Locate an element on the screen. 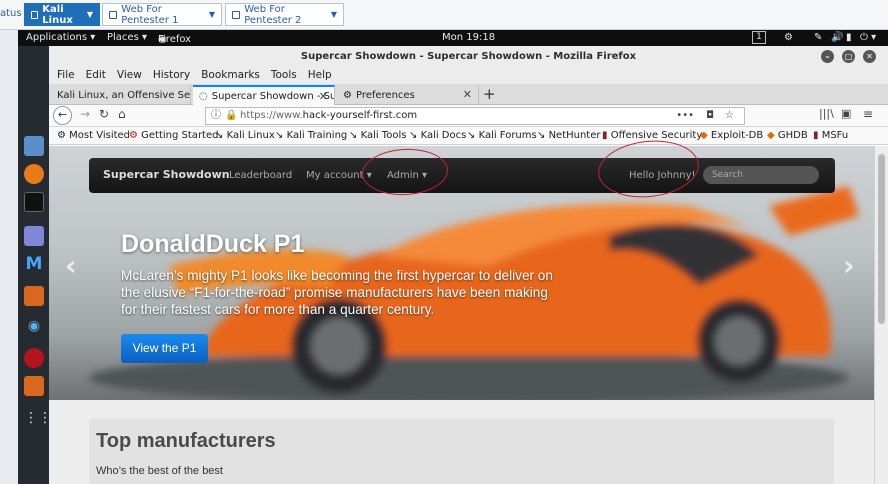  workspace-indicator: 1 is located at coordinates (759, 37).